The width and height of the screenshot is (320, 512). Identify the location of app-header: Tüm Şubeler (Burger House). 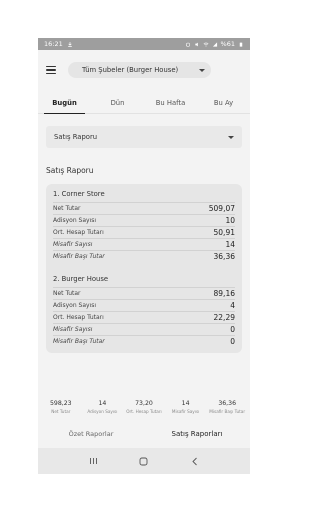
(144, 70).